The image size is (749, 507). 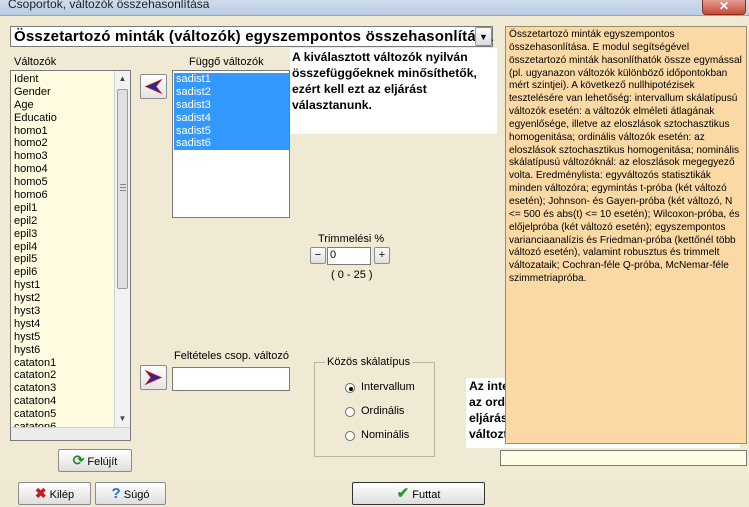 I want to click on run-button: ✔ Futtat, so click(x=418, y=493).